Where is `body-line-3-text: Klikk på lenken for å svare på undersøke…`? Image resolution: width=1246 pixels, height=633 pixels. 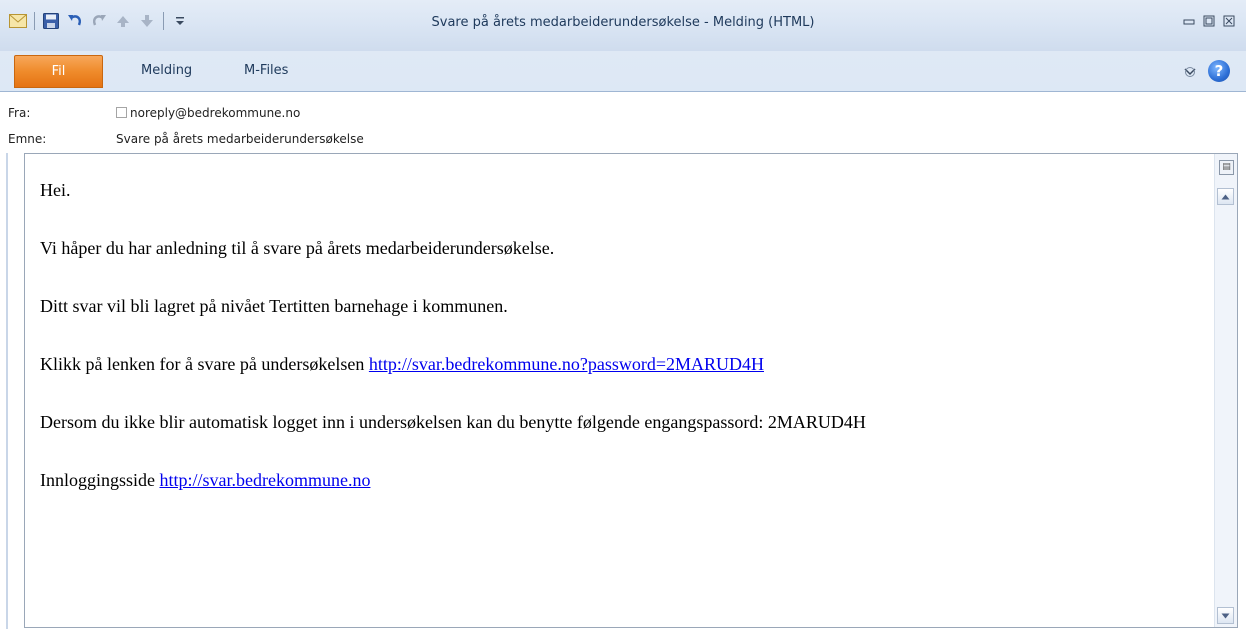 body-line-3-text: Klikk på lenken for å svare på undersøke… is located at coordinates (204, 364).